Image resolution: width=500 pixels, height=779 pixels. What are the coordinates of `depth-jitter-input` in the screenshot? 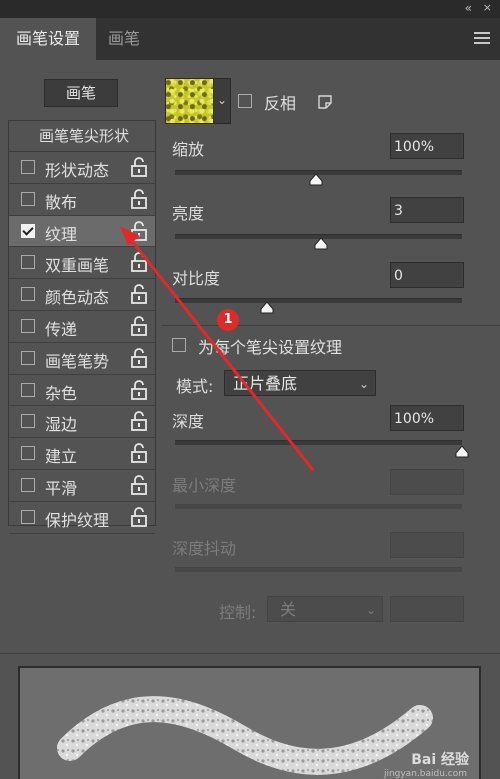 It's located at (427, 545).